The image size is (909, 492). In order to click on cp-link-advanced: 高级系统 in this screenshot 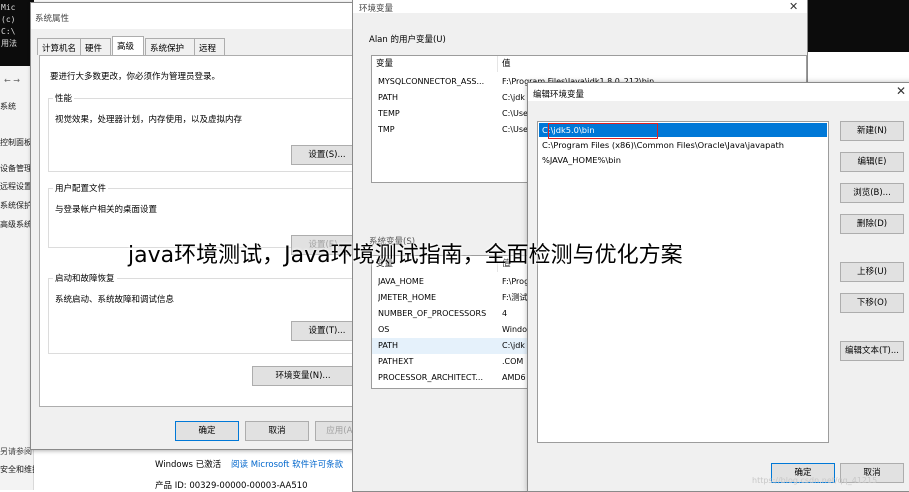, I will do `click(17, 224)`.